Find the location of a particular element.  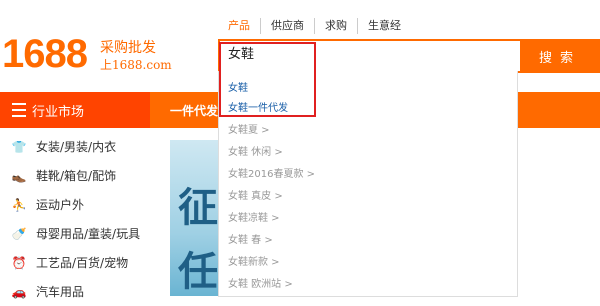

nav-dropship: 一件代发 is located at coordinates (185, 110).